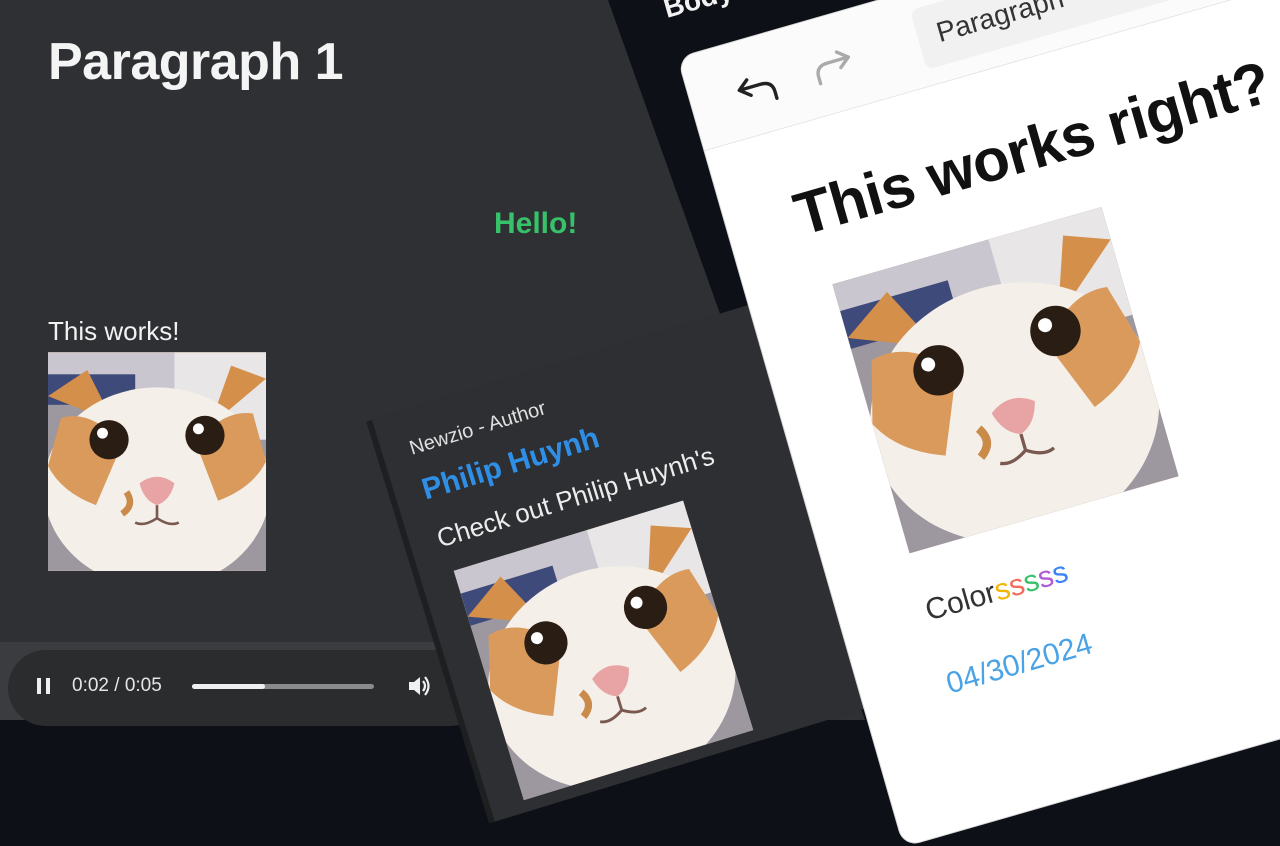 The width and height of the screenshot is (1280, 846). I want to click on undo-button, so click(758, 89).